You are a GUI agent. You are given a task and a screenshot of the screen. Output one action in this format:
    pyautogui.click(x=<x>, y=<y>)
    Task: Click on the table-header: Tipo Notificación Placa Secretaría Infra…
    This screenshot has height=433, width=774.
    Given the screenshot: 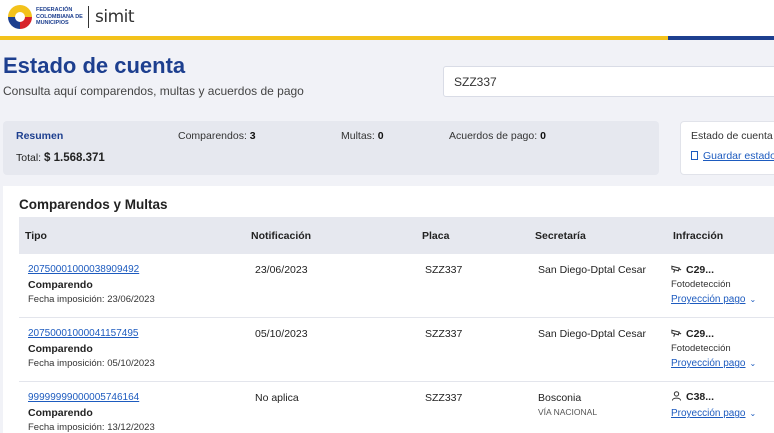 What is the action you would take?
    pyautogui.click(x=396, y=235)
    